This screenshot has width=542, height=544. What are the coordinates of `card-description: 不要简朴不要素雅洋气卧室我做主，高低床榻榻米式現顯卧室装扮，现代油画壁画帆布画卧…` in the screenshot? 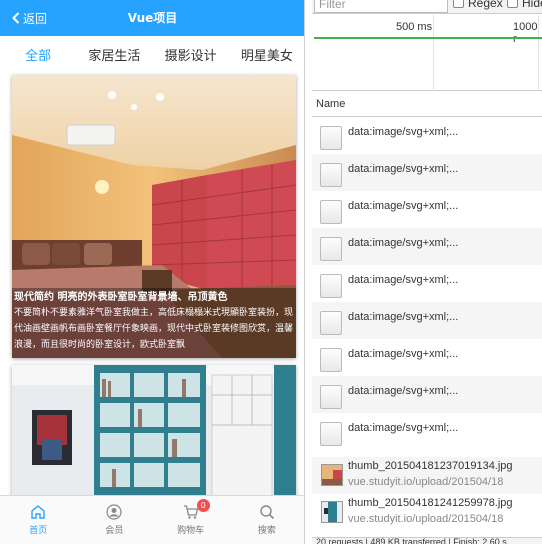 It's located at (154, 329).